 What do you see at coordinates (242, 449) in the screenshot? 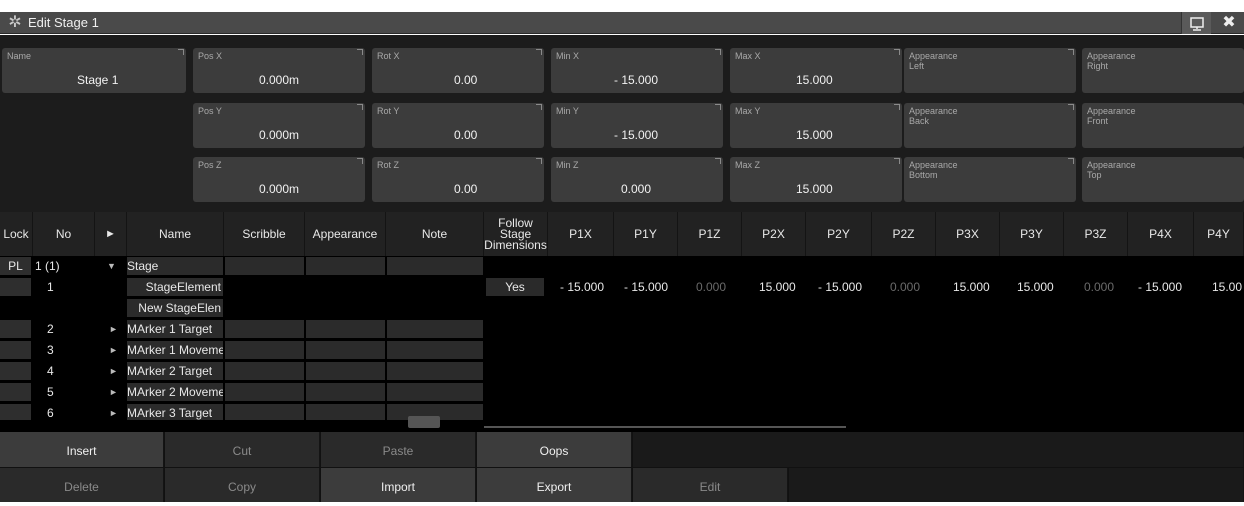
I see `cut-button: Cut` at bounding box center [242, 449].